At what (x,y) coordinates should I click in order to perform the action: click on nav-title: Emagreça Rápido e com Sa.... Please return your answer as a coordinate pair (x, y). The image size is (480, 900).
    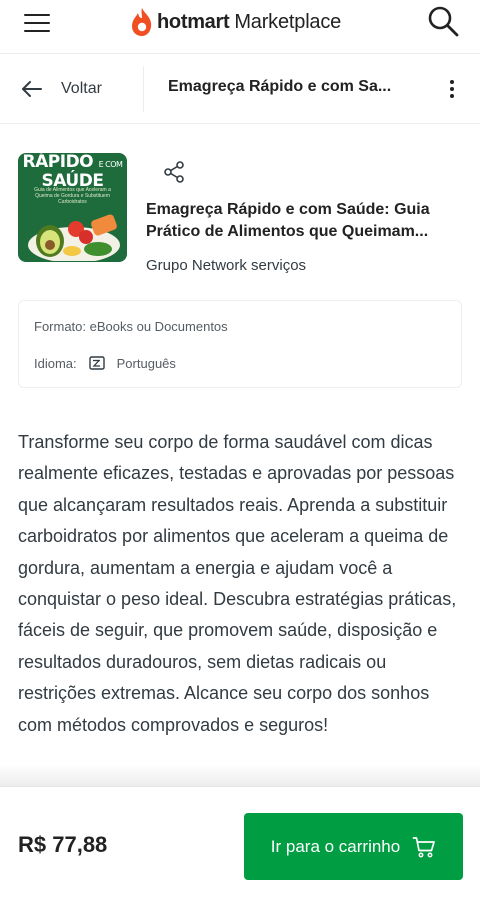
    Looking at the image, I should click on (280, 86).